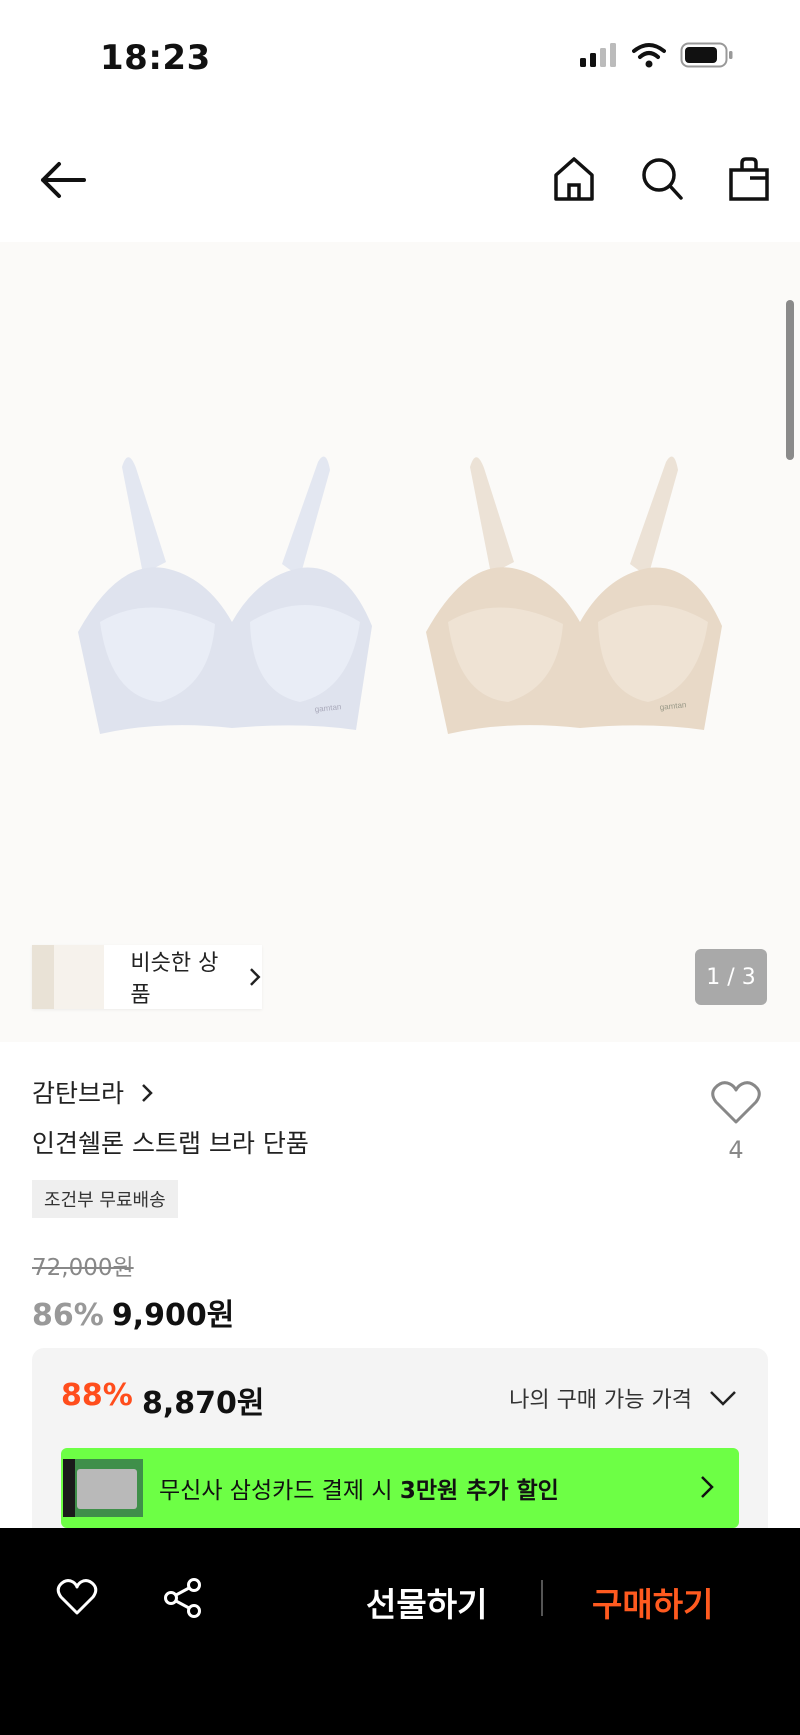 This screenshot has width=800, height=1735. What do you see at coordinates (97, 1395) in the screenshot?
I see `my-discount-percent: 88%` at bounding box center [97, 1395].